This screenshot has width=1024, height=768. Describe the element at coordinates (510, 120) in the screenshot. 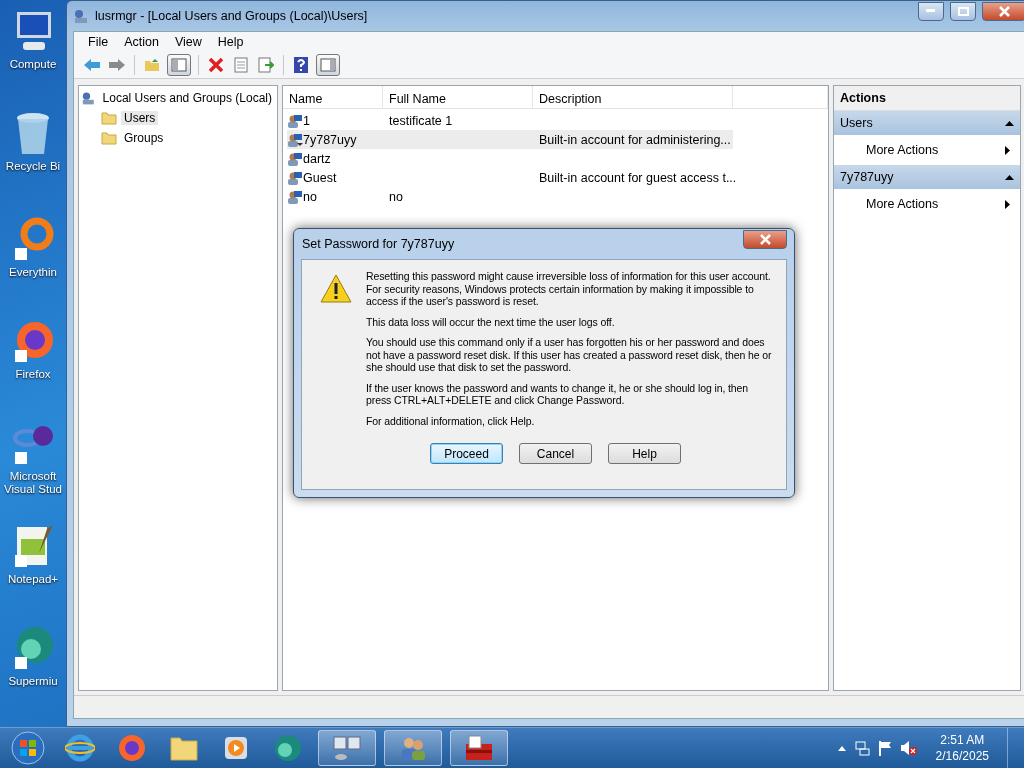

I see `list-row: 1 testificate 1` at that location.